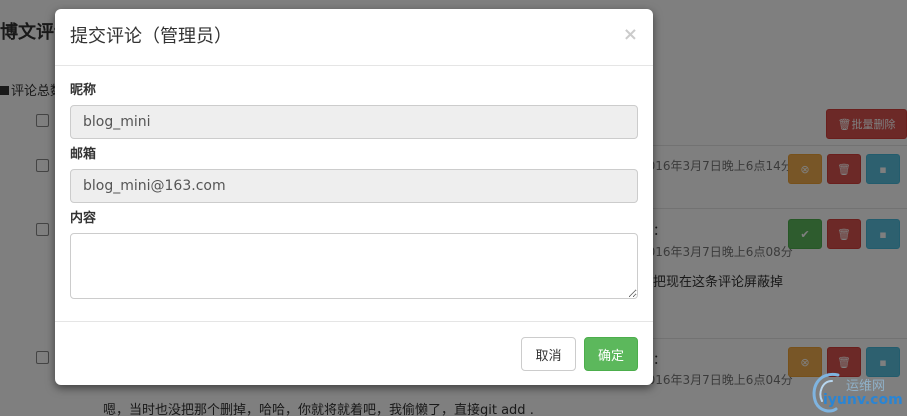 The width and height of the screenshot is (907, 416). I want to click on modal-footer: 取消 确定, so click(354, 353).